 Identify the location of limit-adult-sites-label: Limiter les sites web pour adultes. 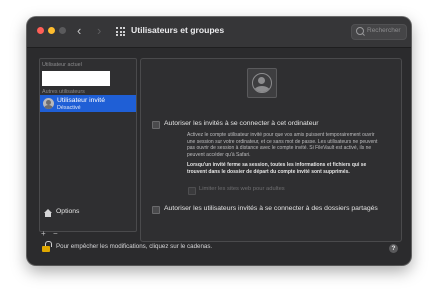
(242, 189).